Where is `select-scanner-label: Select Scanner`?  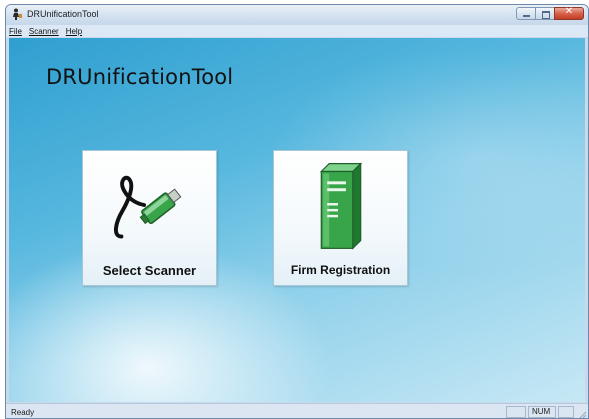 select-scanner-label: Select Scanner is located at coordinates (149, 270).